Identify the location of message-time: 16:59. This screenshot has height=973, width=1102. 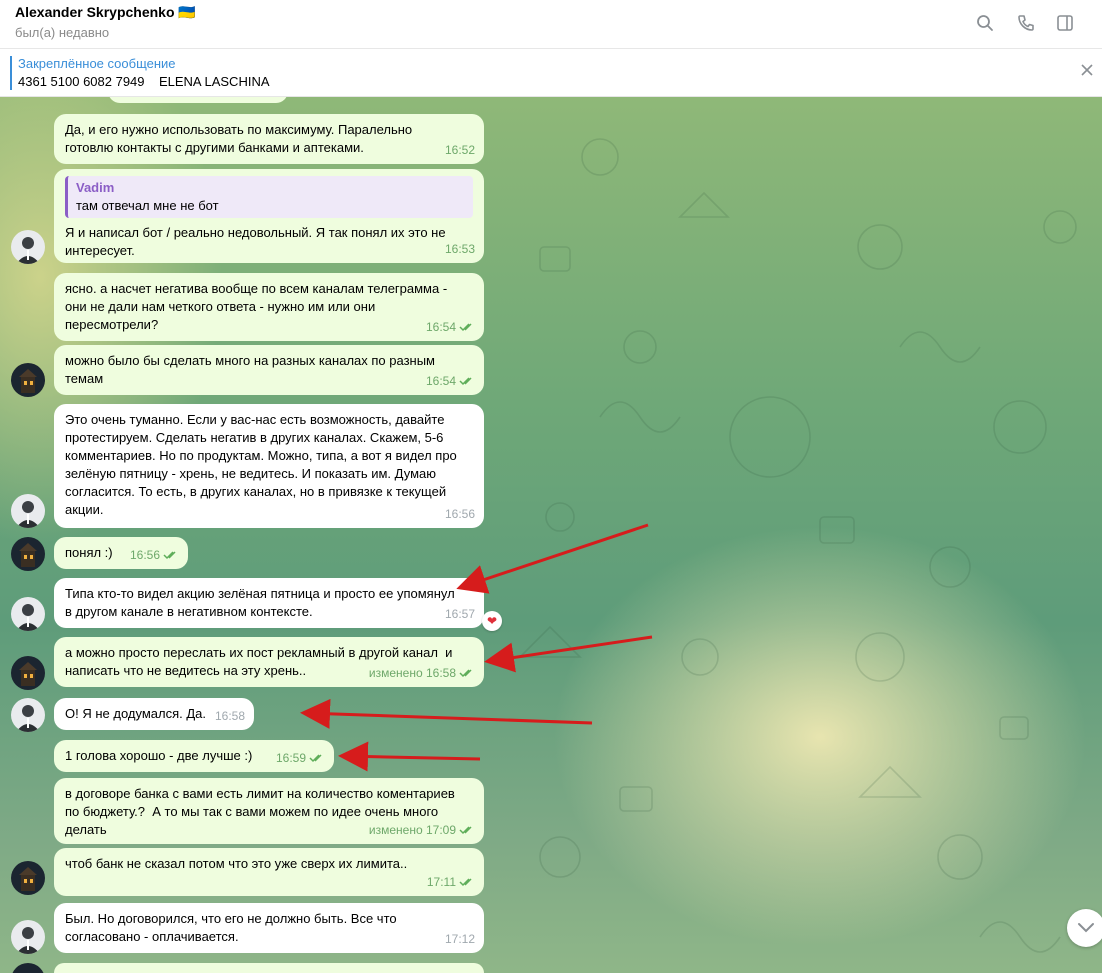
(290, 758).